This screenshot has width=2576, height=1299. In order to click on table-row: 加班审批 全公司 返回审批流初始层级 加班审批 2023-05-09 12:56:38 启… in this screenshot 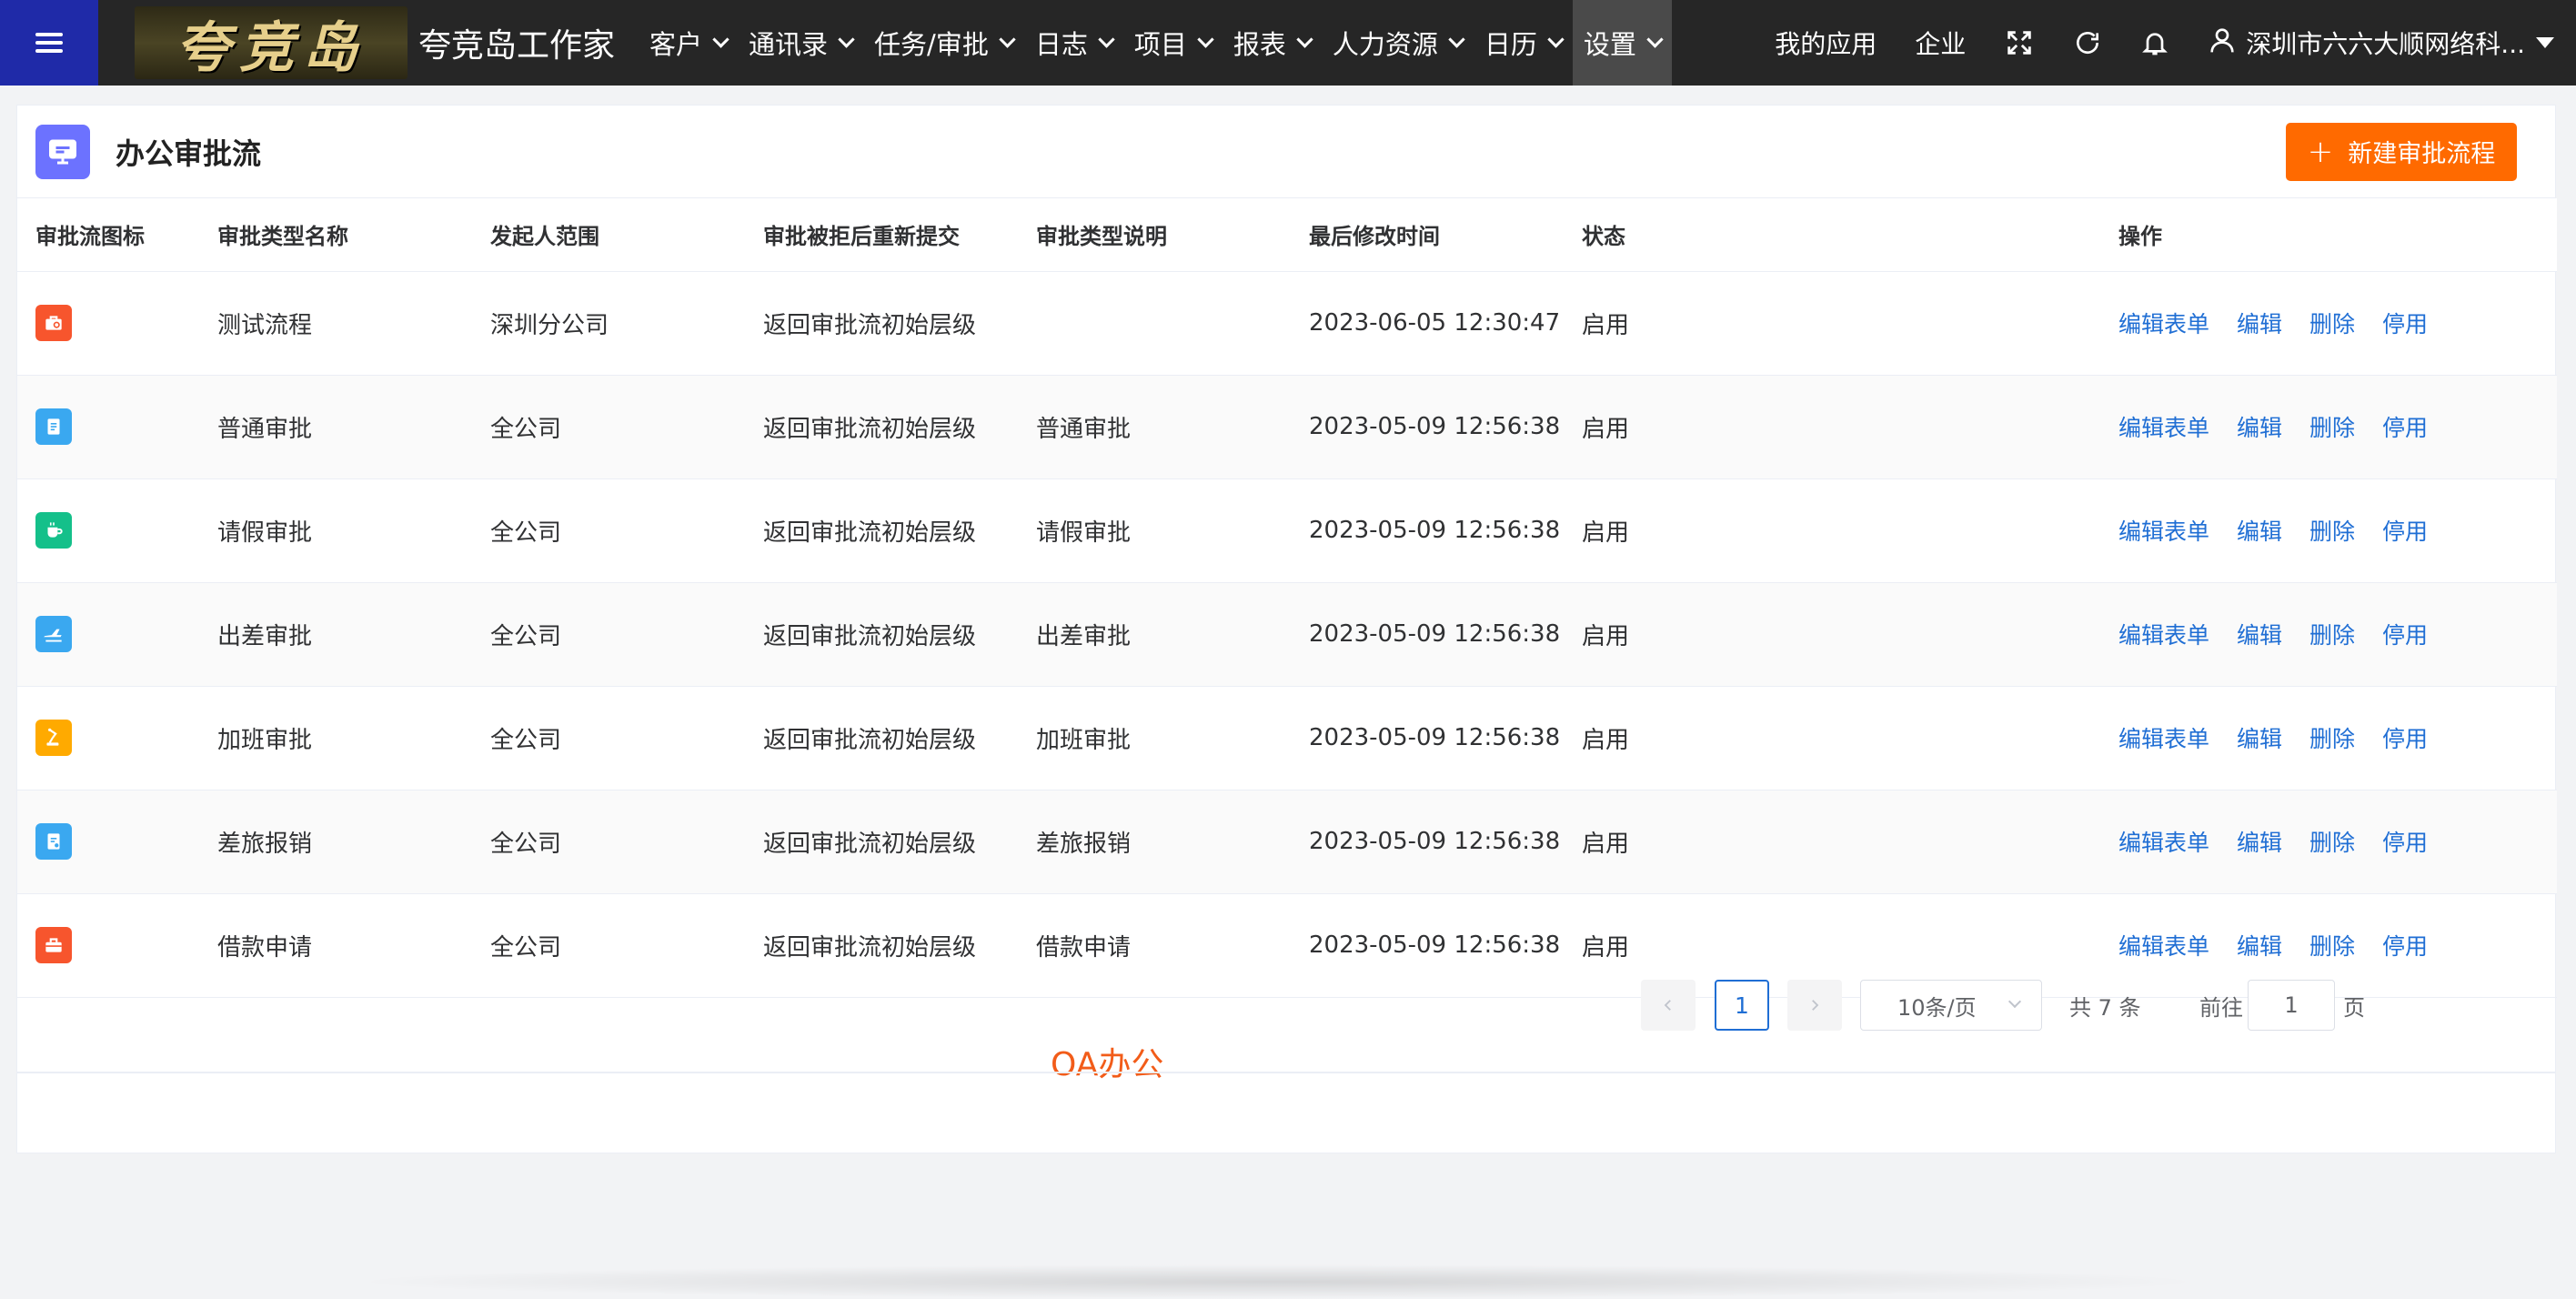, I will do `click(1287, 738)`.